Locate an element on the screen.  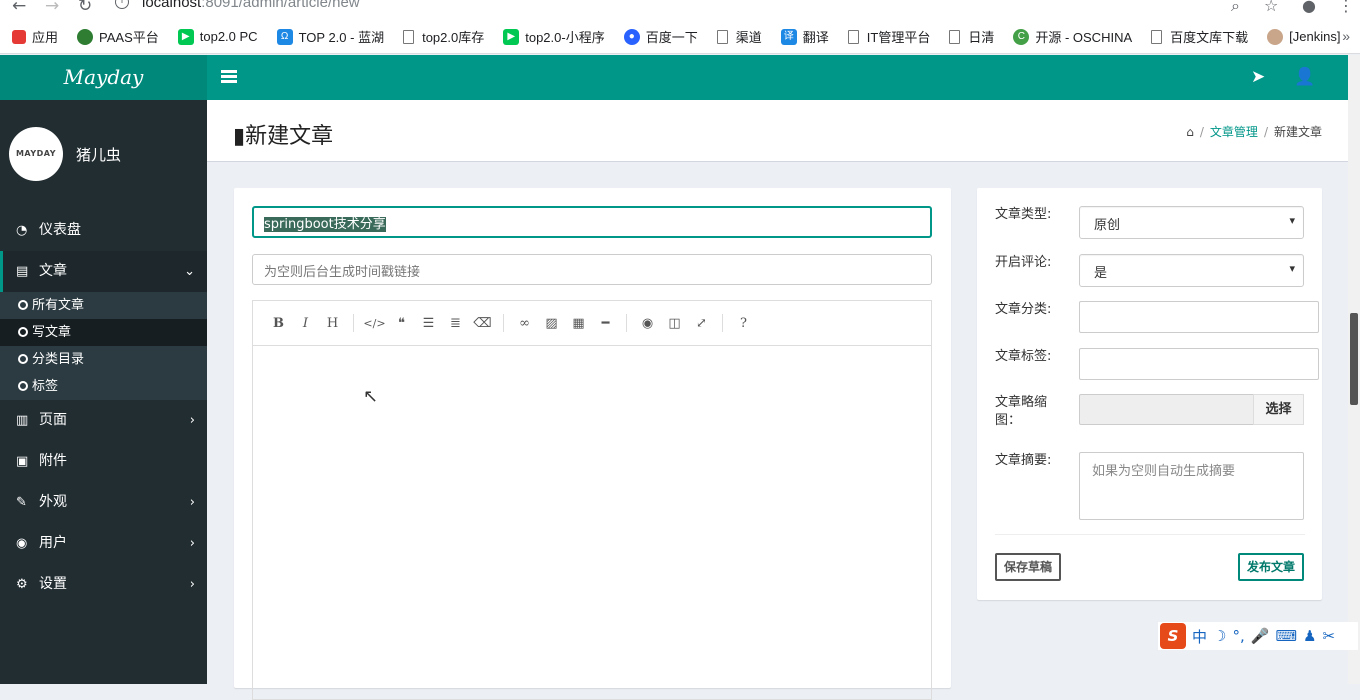
zoom-icon: ⌕ is located at coordinates (1235, 8).